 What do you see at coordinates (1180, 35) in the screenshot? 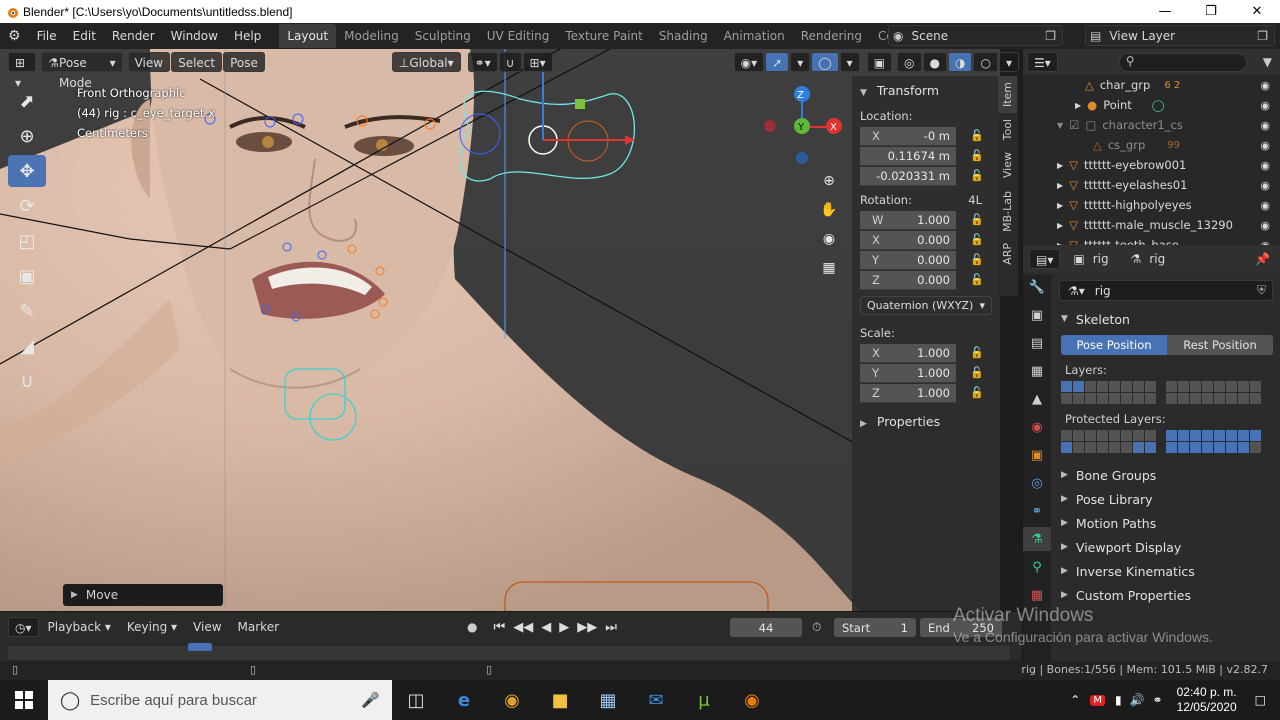
I see `view-layer-selector: ▤ View Layer ❐` at bounding box center [1180, 35].